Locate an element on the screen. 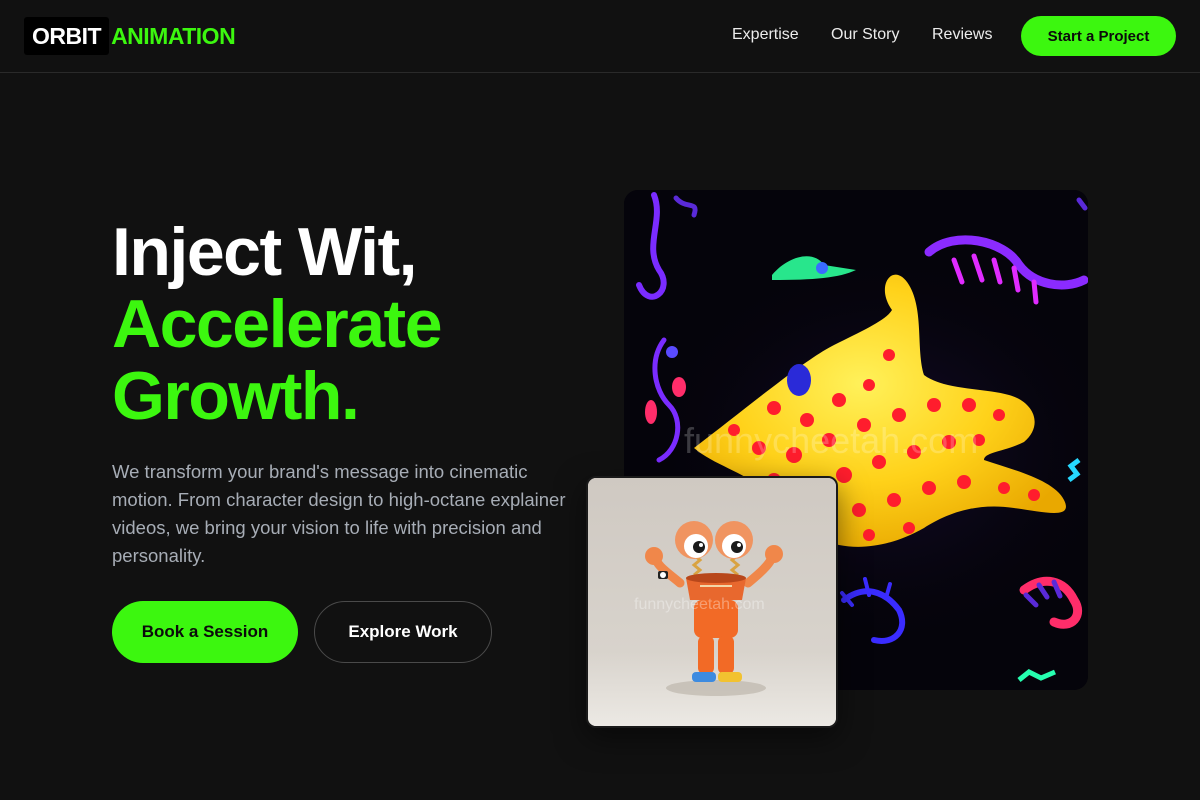 Image resolution: width=1200 pixels, height=800 pixels. nav-link-our-story: Our Story is located at coordinates (865, 35).